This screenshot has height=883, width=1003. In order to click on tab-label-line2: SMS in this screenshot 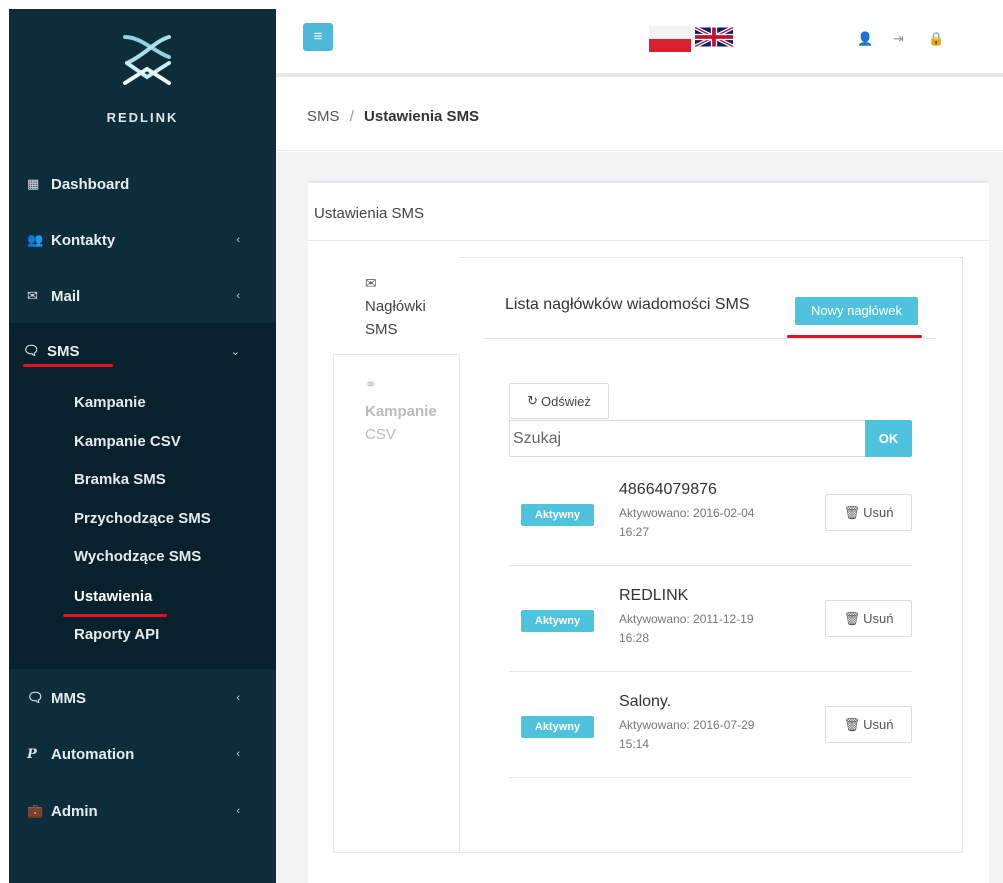, I will do `click(381, 329)`.